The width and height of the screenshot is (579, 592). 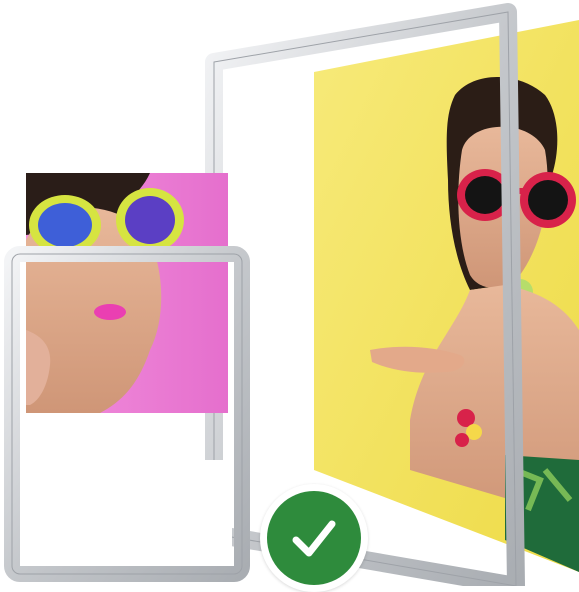 I want to click on checkmark-badge, so click(x=314, y=538).